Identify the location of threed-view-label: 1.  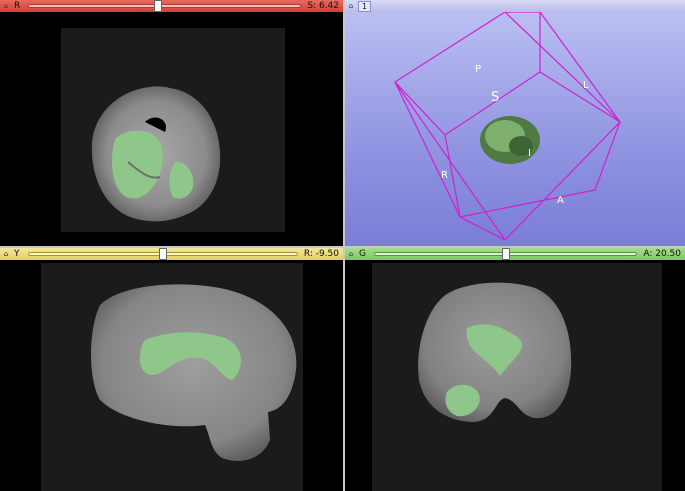
(365, 6).